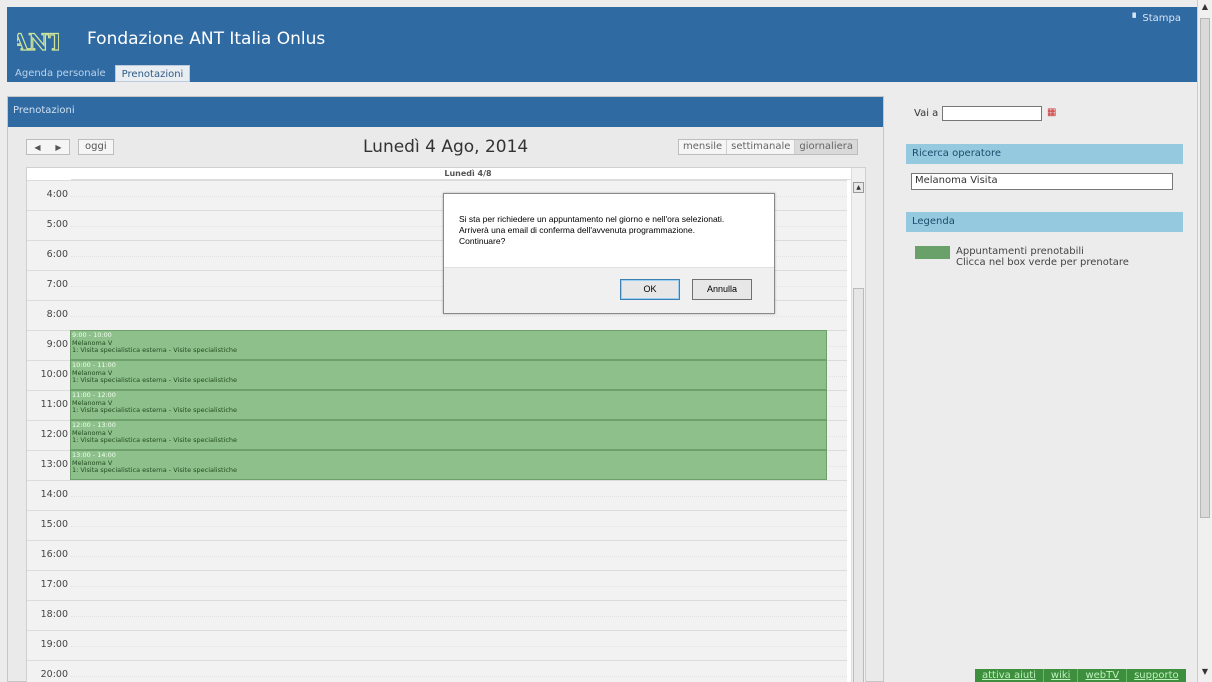  I want to click on hour-label: 19:00, so click(54, 644).